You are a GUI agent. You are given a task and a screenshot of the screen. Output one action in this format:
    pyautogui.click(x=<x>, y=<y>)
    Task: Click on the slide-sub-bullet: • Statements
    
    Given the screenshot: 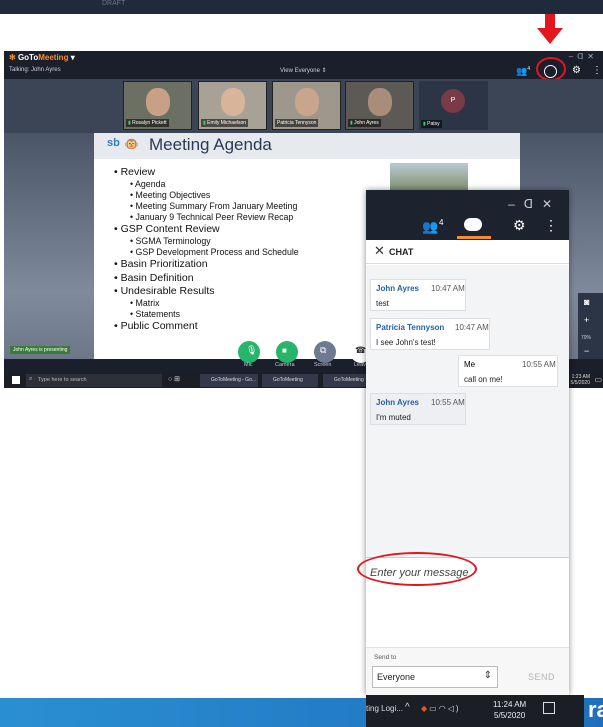 What is the action you would take?
    pyautogui.click(x=155, y=314)
    